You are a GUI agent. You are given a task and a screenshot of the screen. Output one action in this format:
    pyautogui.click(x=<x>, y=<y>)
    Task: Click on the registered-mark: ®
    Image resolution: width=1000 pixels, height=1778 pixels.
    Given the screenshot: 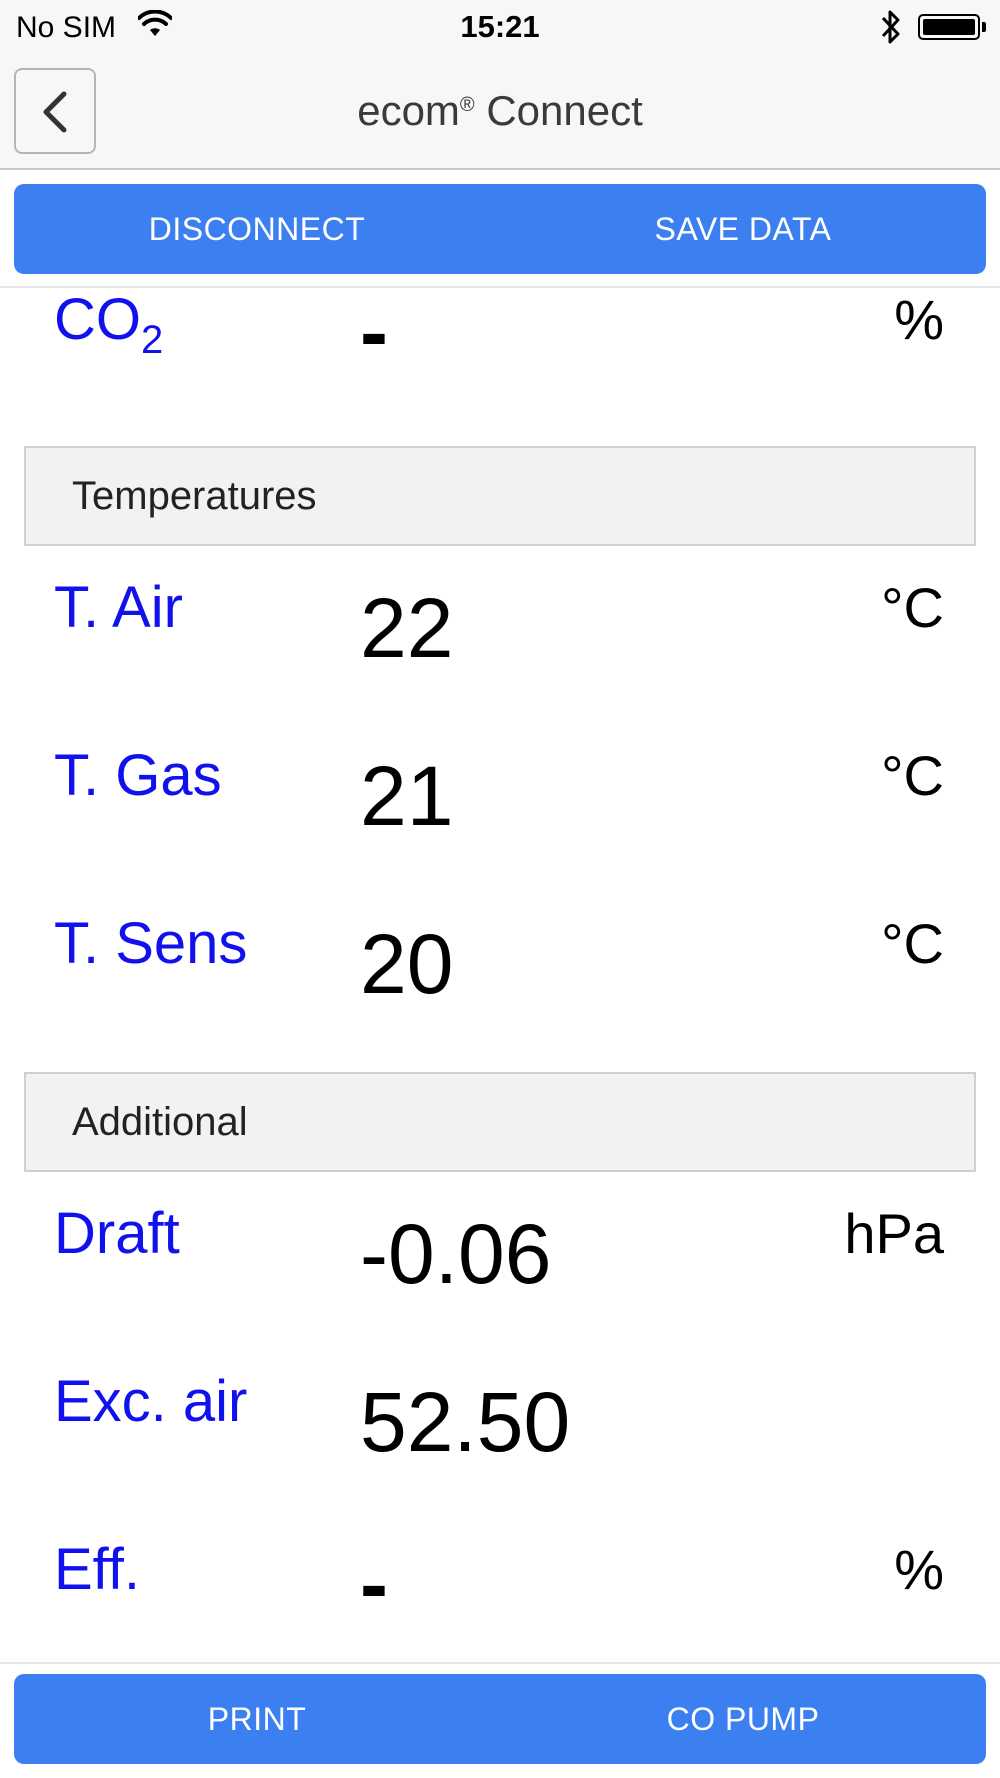 What is the action you would take?
    pyautogui.click(x=467, y=105)
    